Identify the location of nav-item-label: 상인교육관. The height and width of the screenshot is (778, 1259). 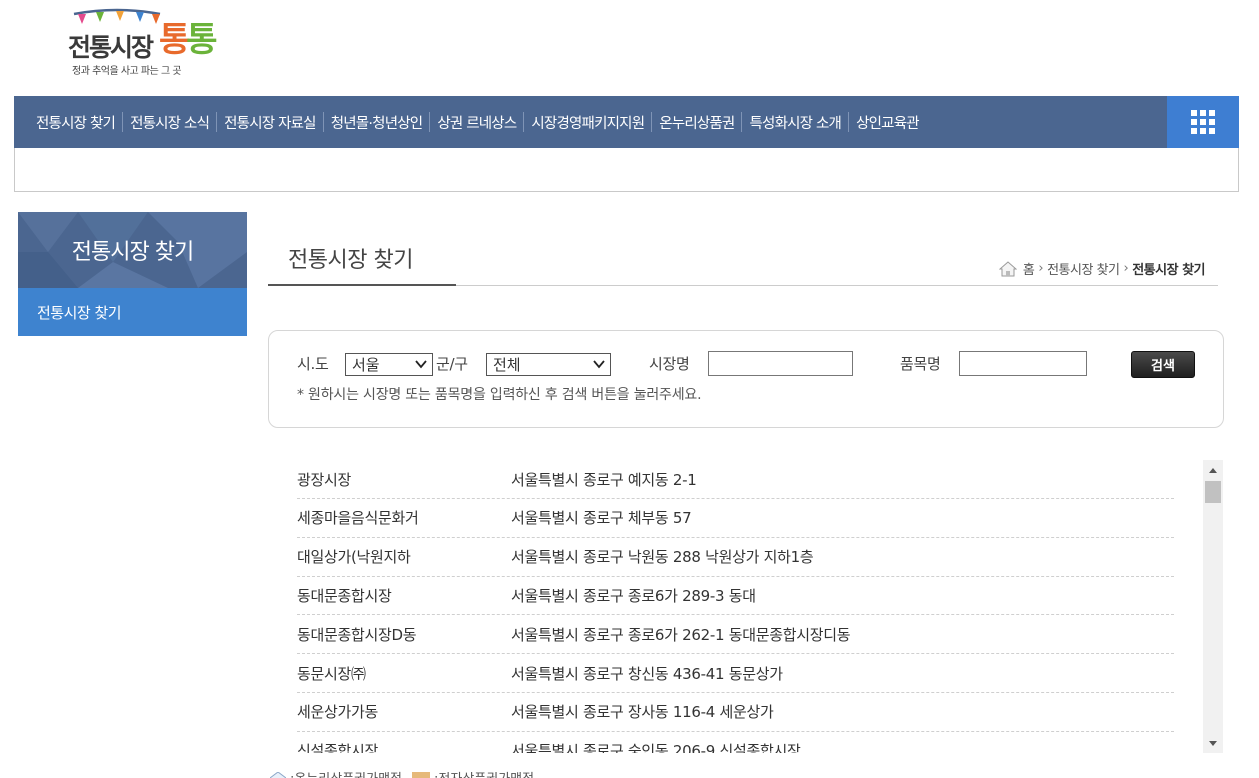
(887, 123).